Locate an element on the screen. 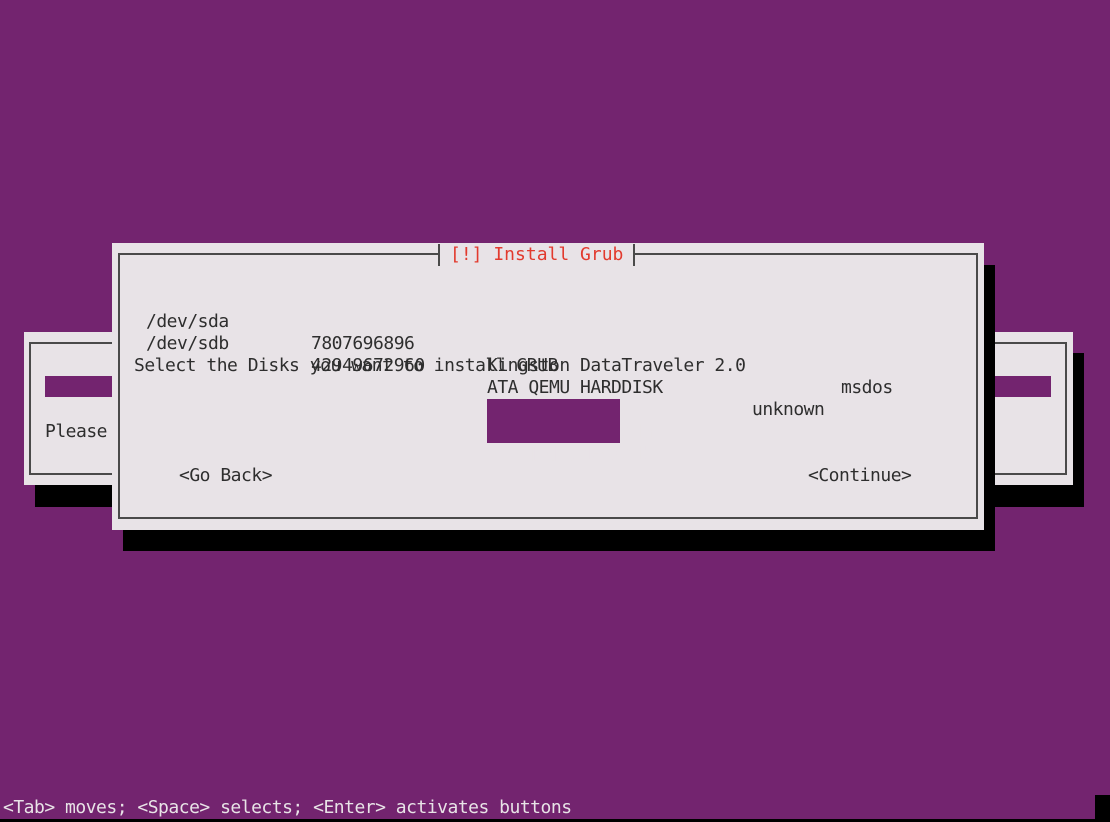  disk-partition-table: unknown is located at coordinates (788, 409).